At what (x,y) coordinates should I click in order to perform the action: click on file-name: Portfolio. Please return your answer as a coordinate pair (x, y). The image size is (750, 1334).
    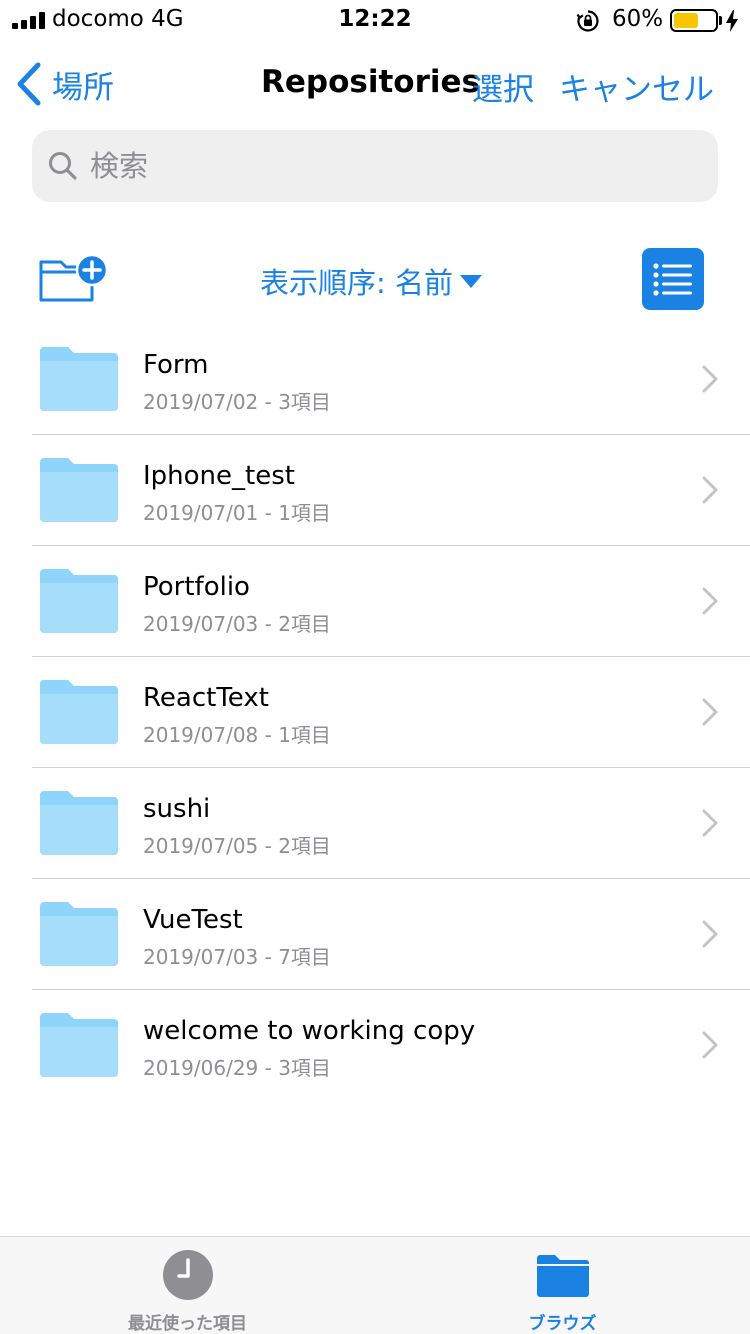
    Looking at the image, I should click on (196, 587).